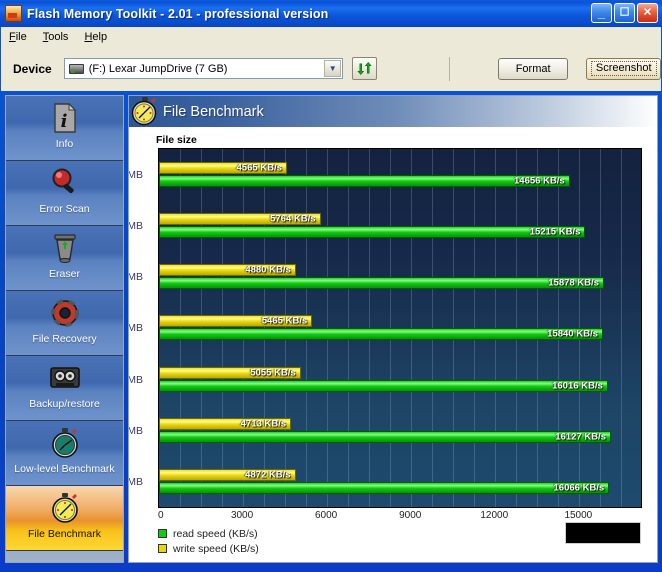  What do you see at coordinates (400, 174) in the screenshot?
I see `chart-bar-group: 4565 KB/s 14656 KB/s` at bounding box center [400, 174].